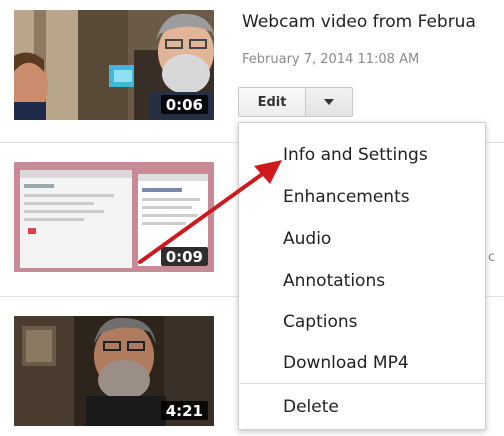  Describe the element at coordinates (307, 239) in the screenshot. I see `menu-item-audio: Audio` at that location.